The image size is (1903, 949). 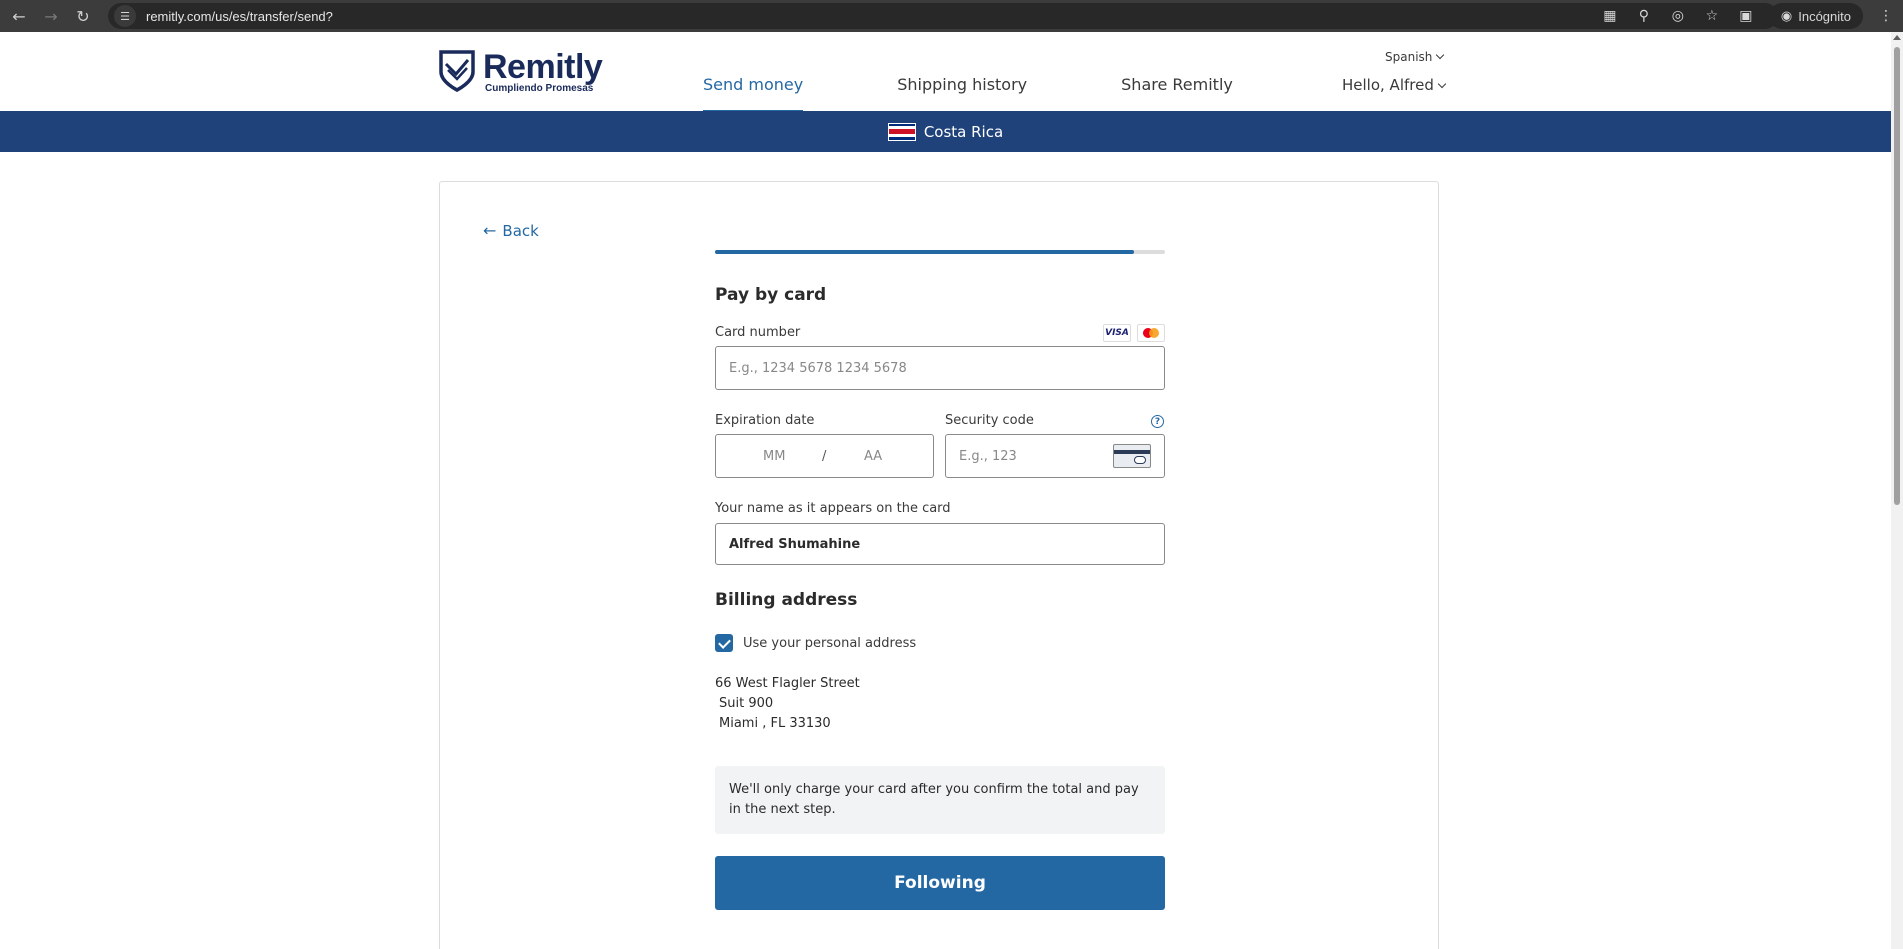 I want to click on incognito-badge: ◉ Incógnito, so click(x=1815, y=16).